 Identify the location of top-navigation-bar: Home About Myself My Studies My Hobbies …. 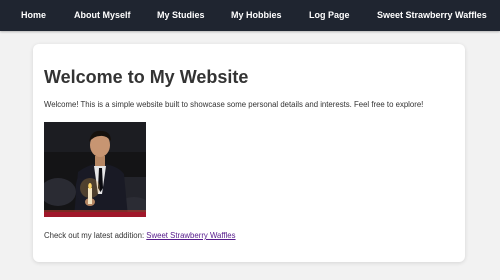
(250, 15).